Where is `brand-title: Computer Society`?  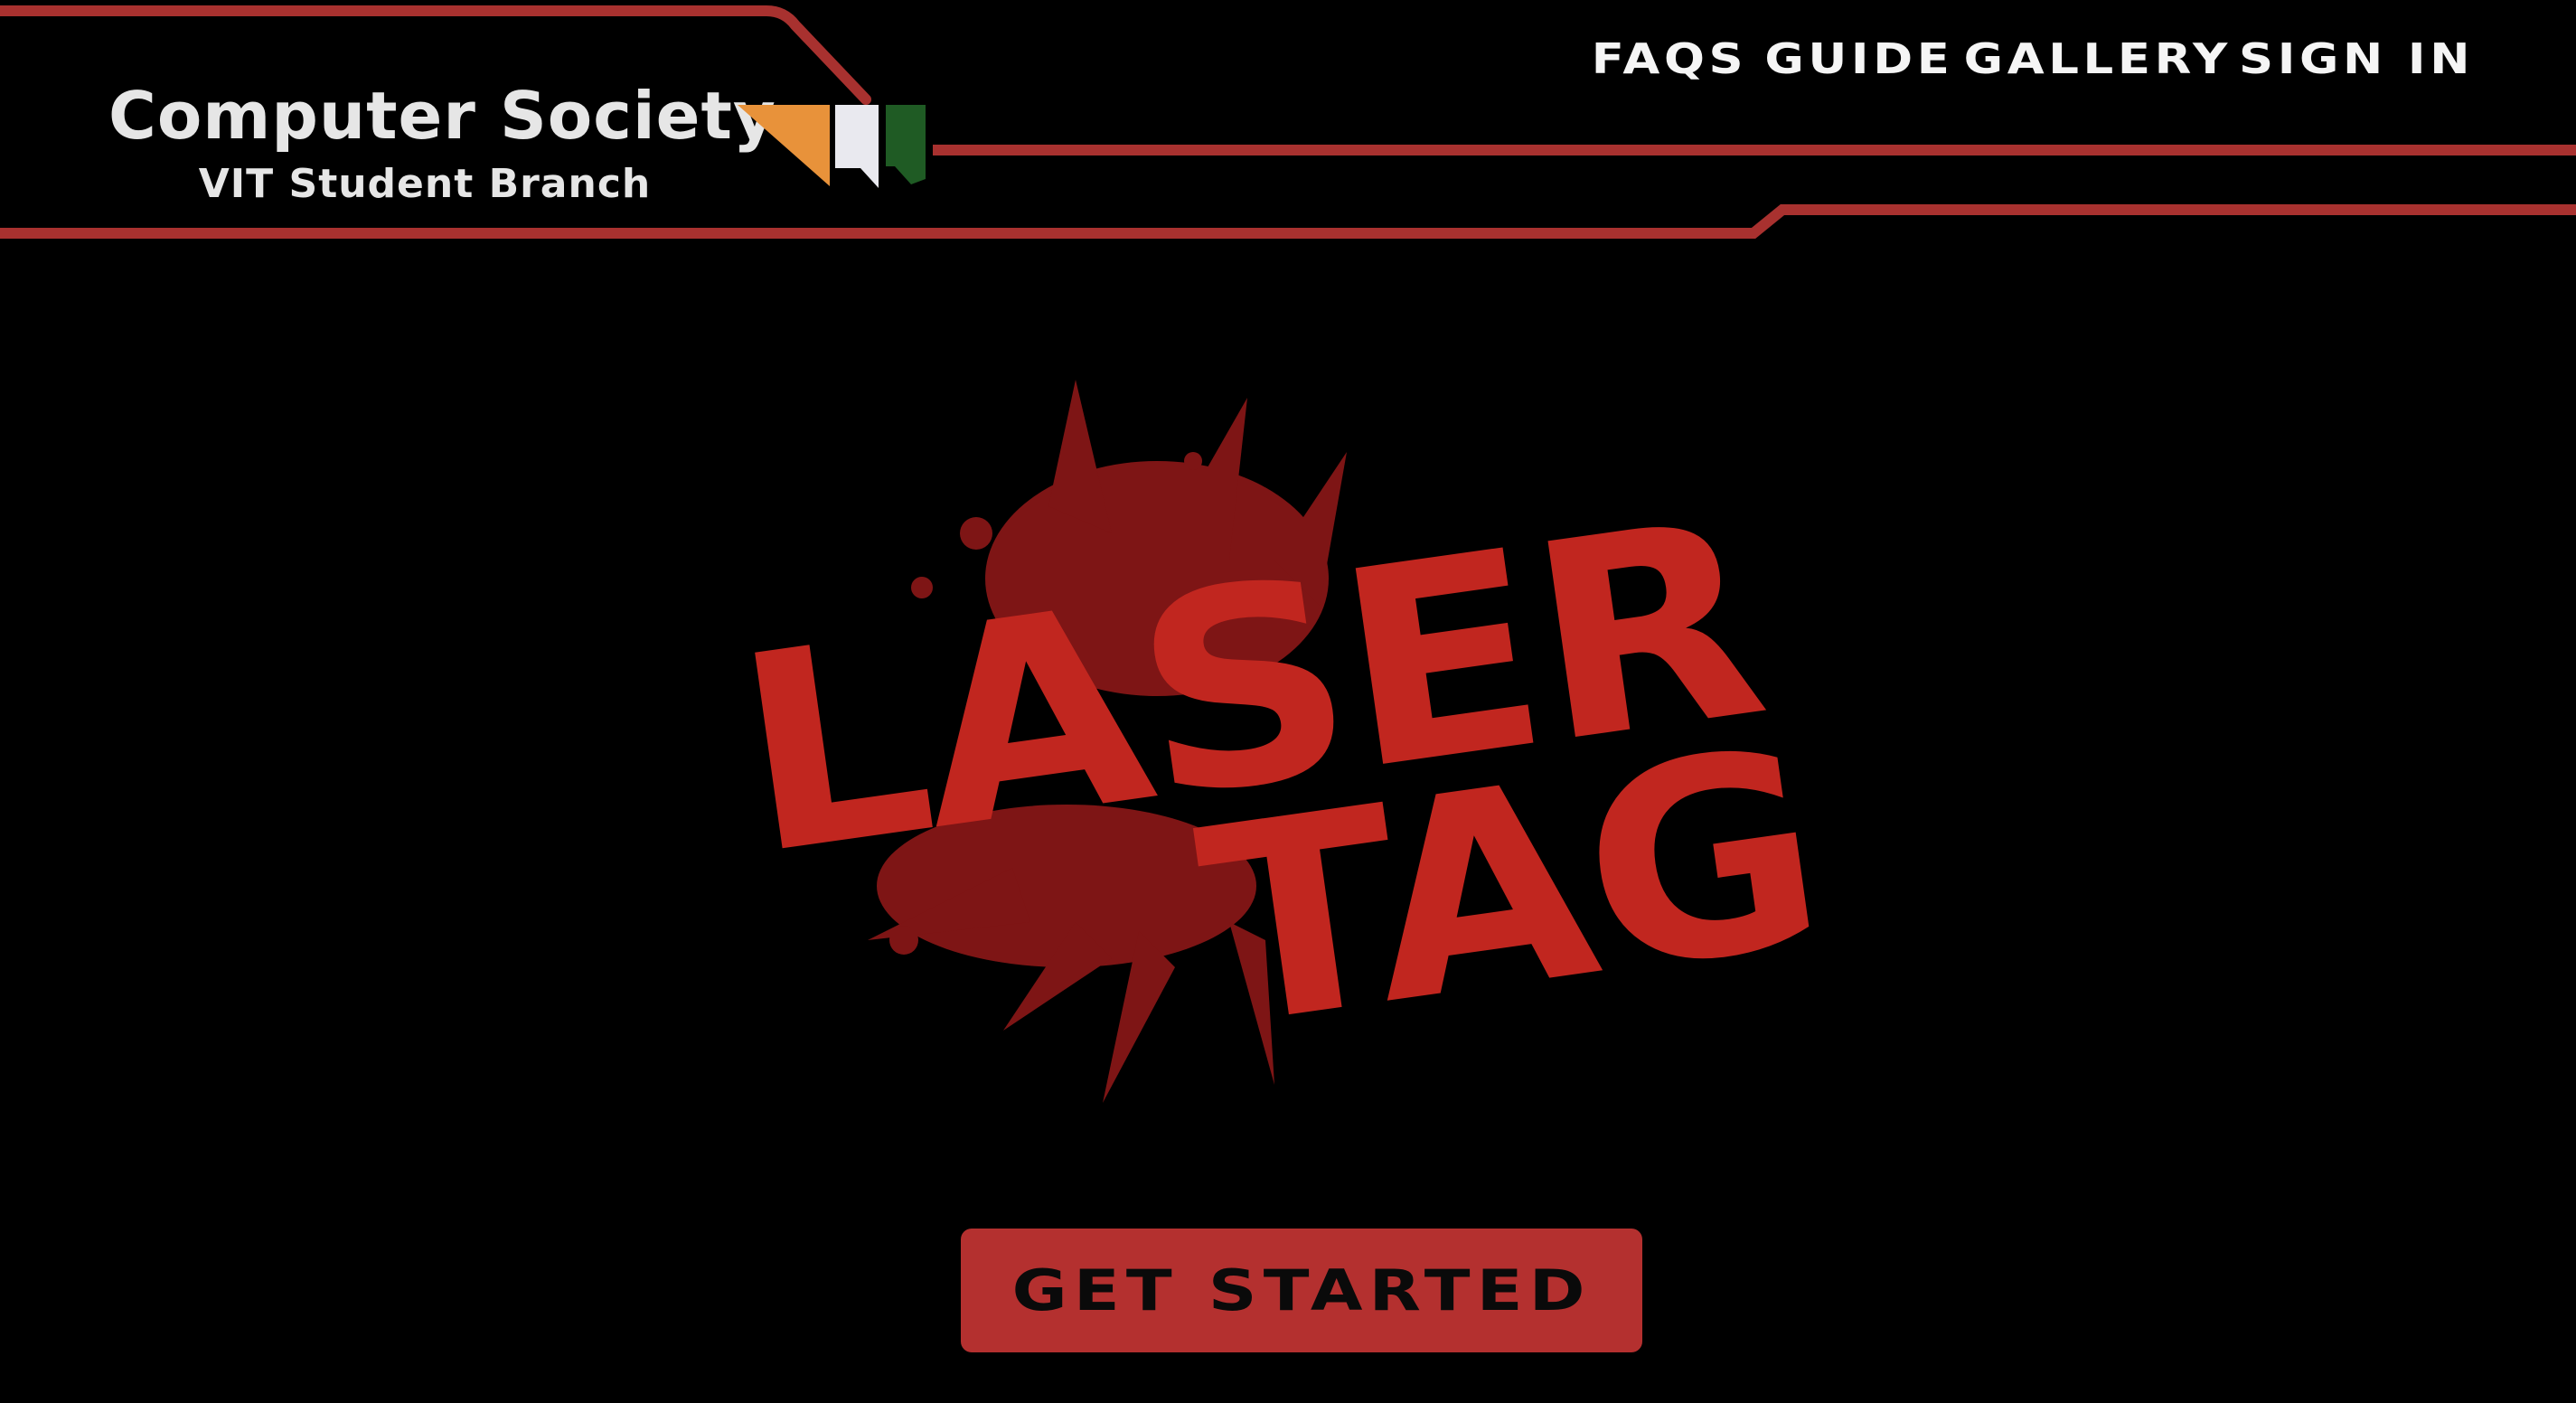 brand-title: Computer Society is located at coordinates (442, 116).